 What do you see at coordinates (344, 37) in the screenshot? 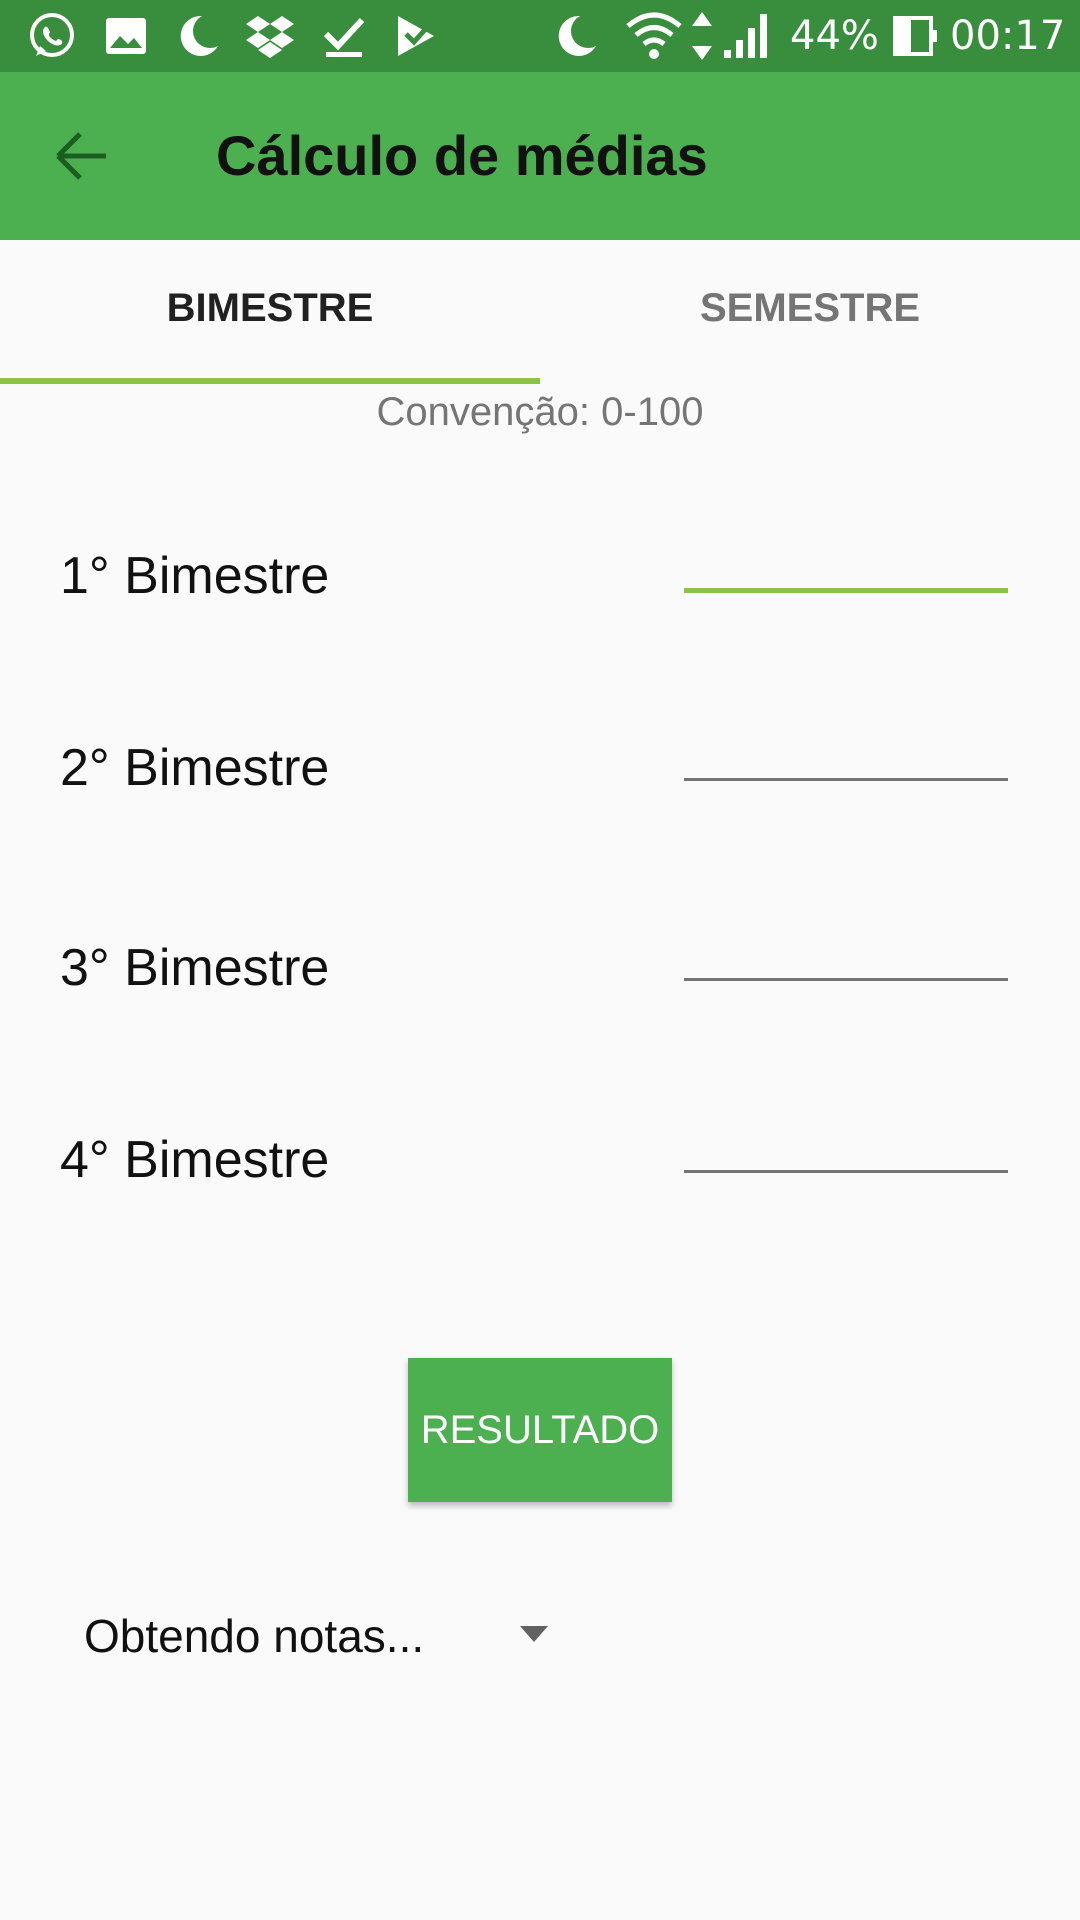
I see `download-done-icon` at bounding box center [344, 37].